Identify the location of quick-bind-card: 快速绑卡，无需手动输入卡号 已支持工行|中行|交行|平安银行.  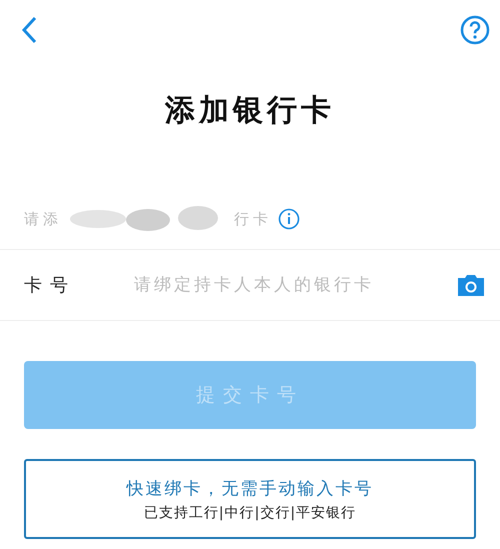
(250, 499).